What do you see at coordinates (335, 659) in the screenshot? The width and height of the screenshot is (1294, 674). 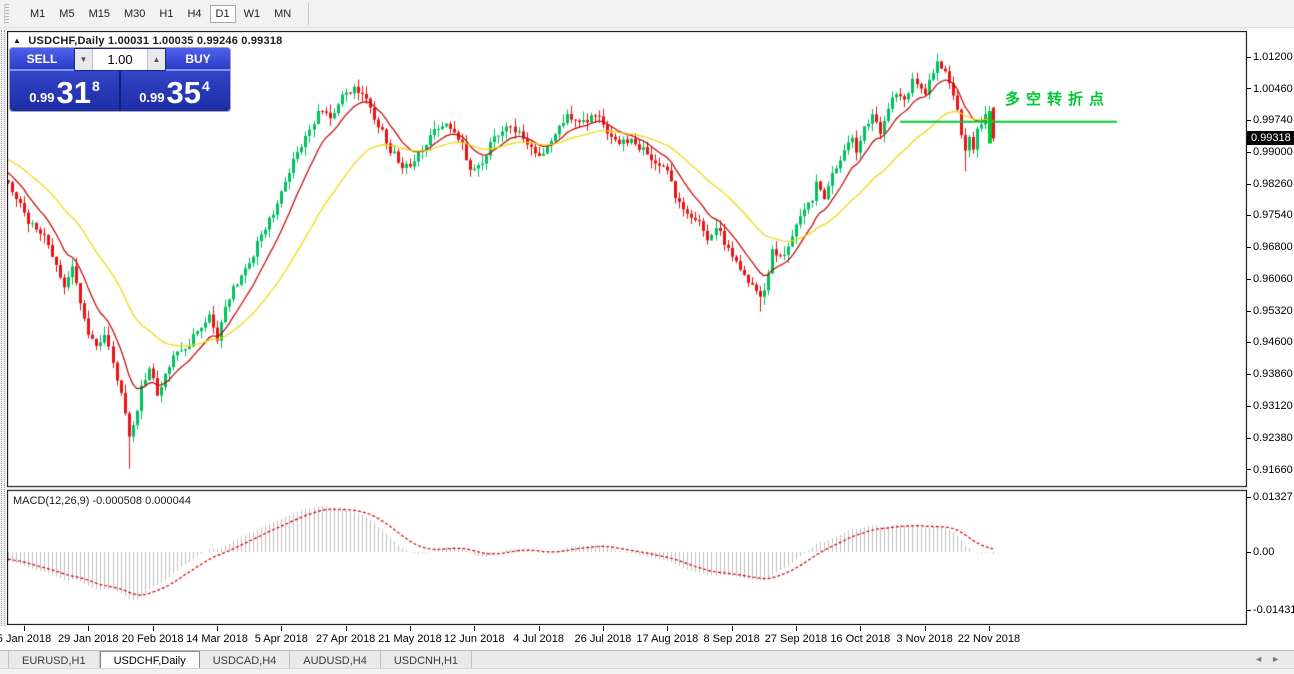 I see `tab-audusd-h4: AUDUSD,H4` at bounding box center [335, 659].